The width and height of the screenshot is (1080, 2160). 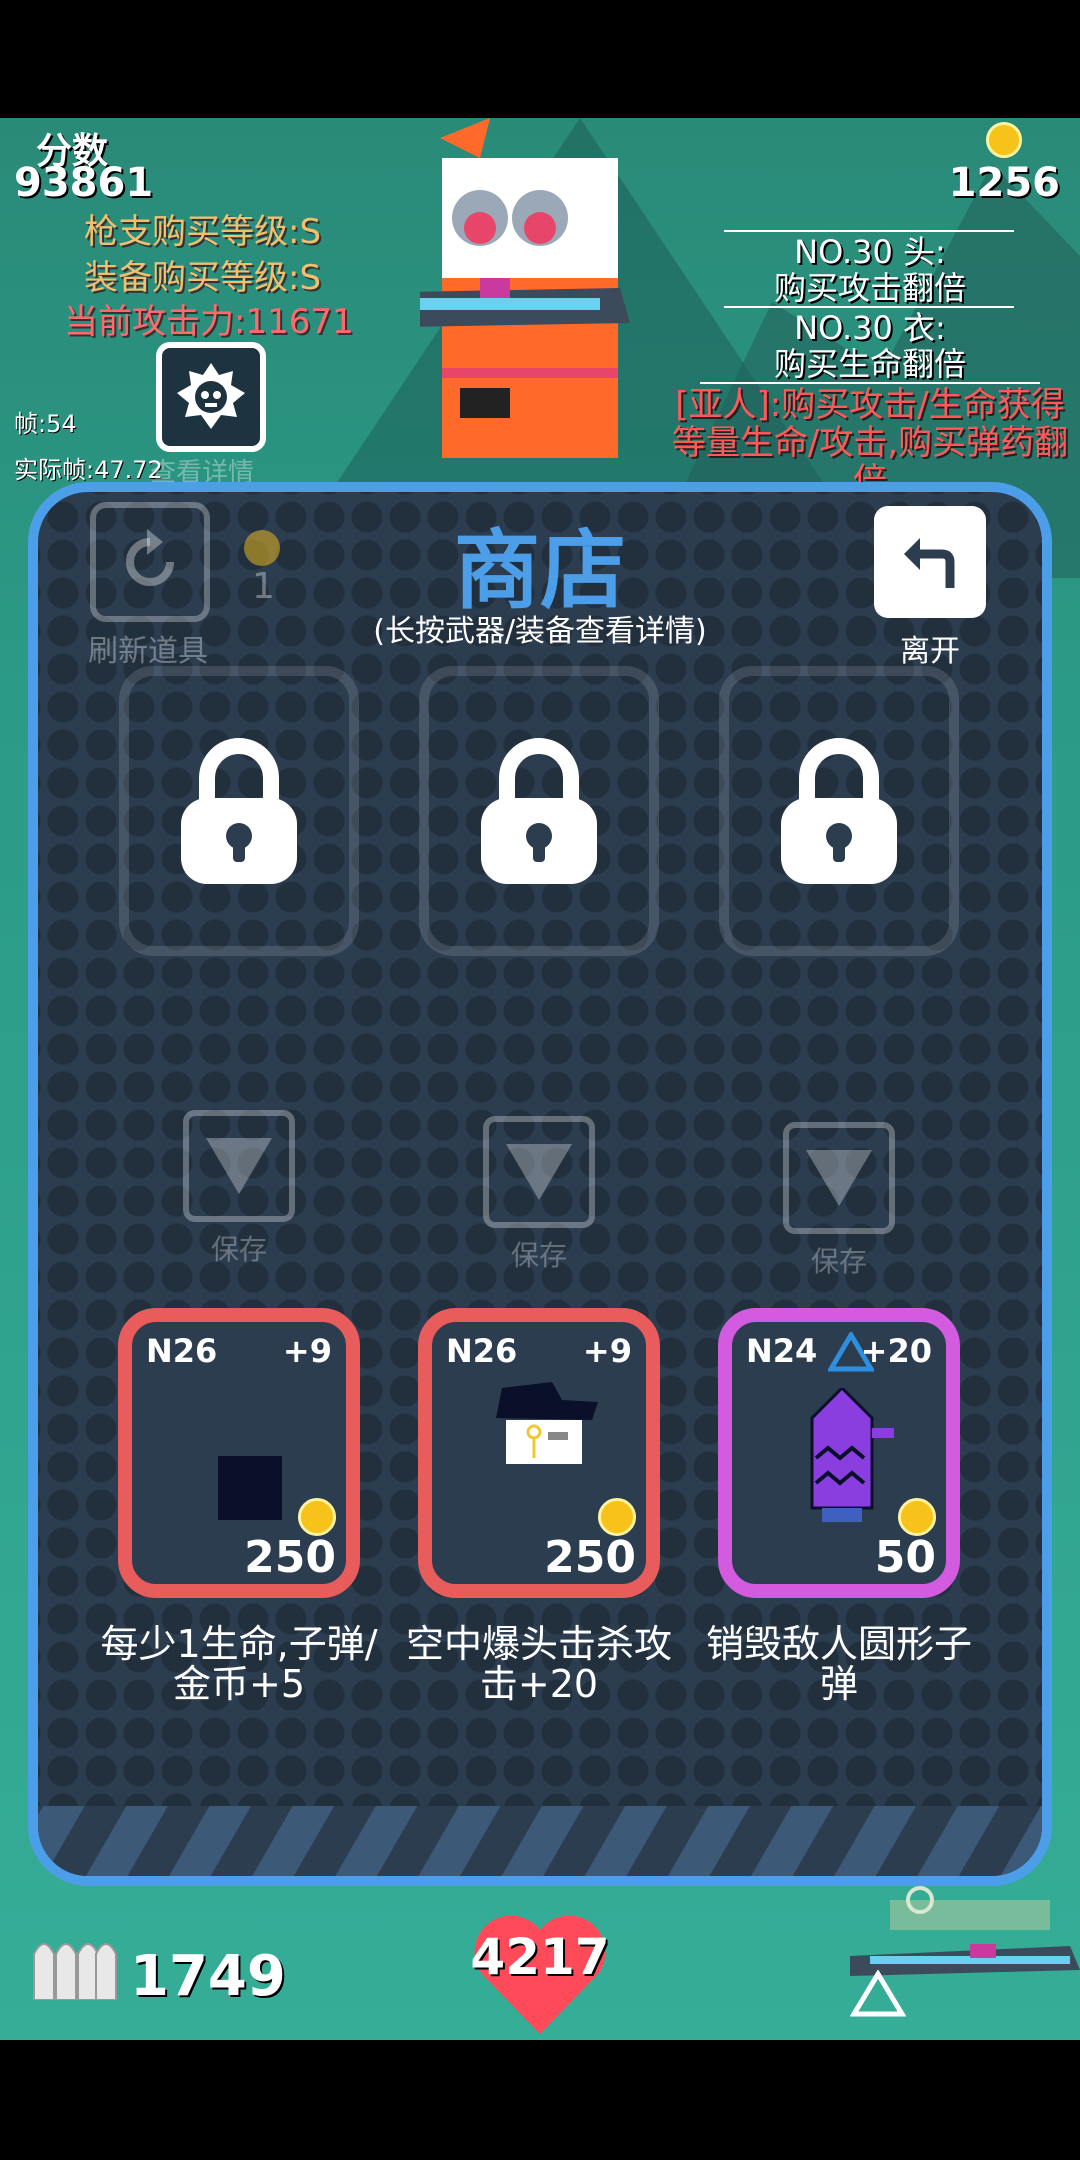 What do you see at coordinates (208, 1976) in the screenshot?
I see `ammo-count: 1749` at bounding box center [208, 1976].